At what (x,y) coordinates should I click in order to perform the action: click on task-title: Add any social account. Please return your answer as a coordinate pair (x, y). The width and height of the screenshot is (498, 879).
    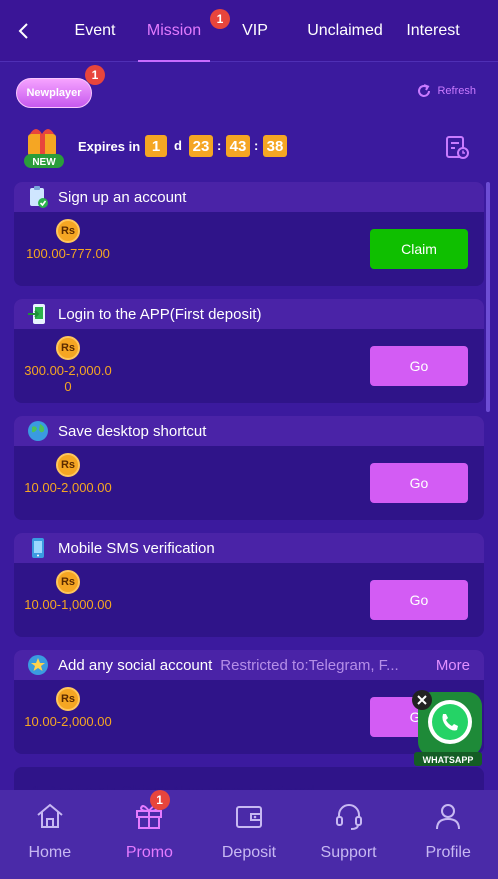
    Looking at the image, I should click on (135, 665).